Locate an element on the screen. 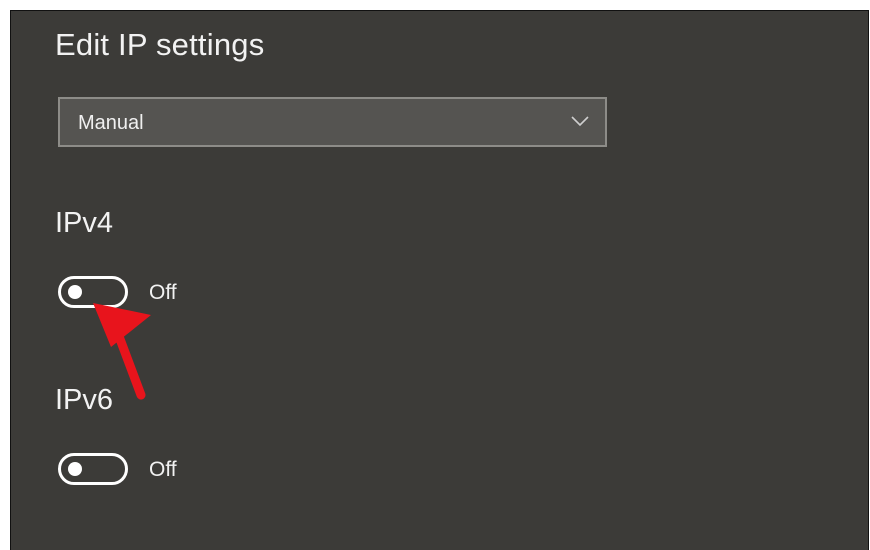  ipv4-label: IPv4 is located at coordinates (84, 223).